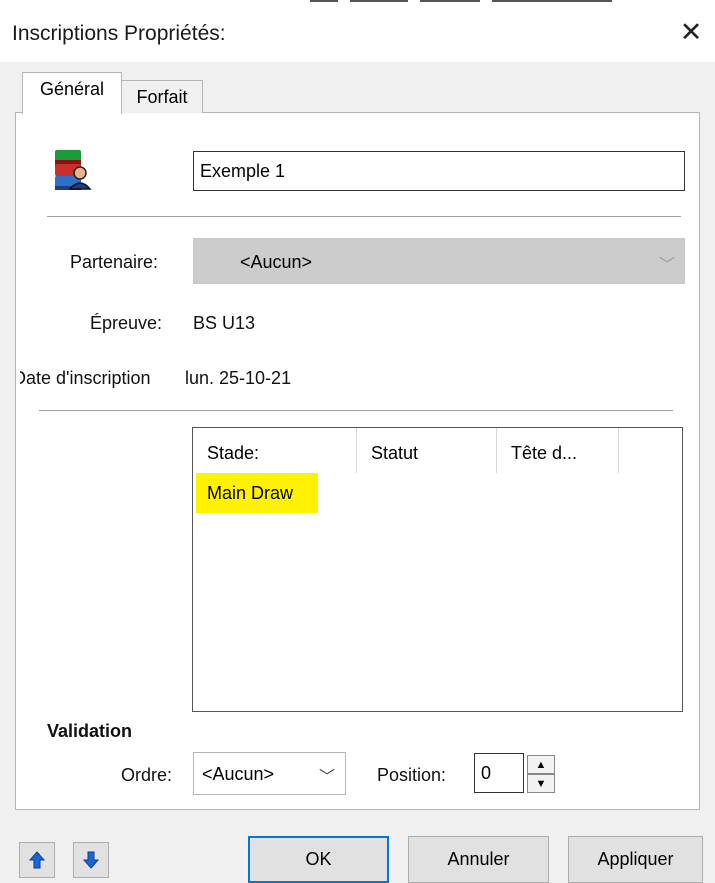 The height and width of the screenshot is (883, 715). What do you see at coordinates (427, 450) in the screenshot?
I see `column-header-status: Statut` at bounding box center [427, 450].